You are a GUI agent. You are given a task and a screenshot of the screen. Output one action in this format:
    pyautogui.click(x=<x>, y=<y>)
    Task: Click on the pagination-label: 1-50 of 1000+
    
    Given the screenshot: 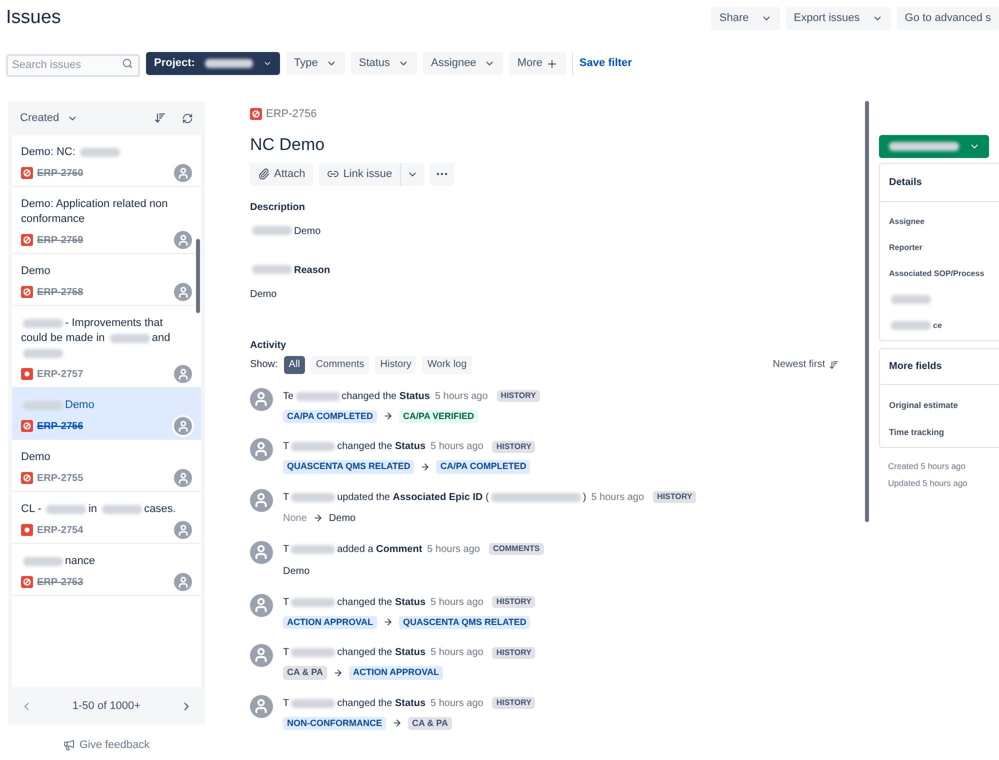 What is the action you would take?
    pyautogui.click(x=106, y=706)
    